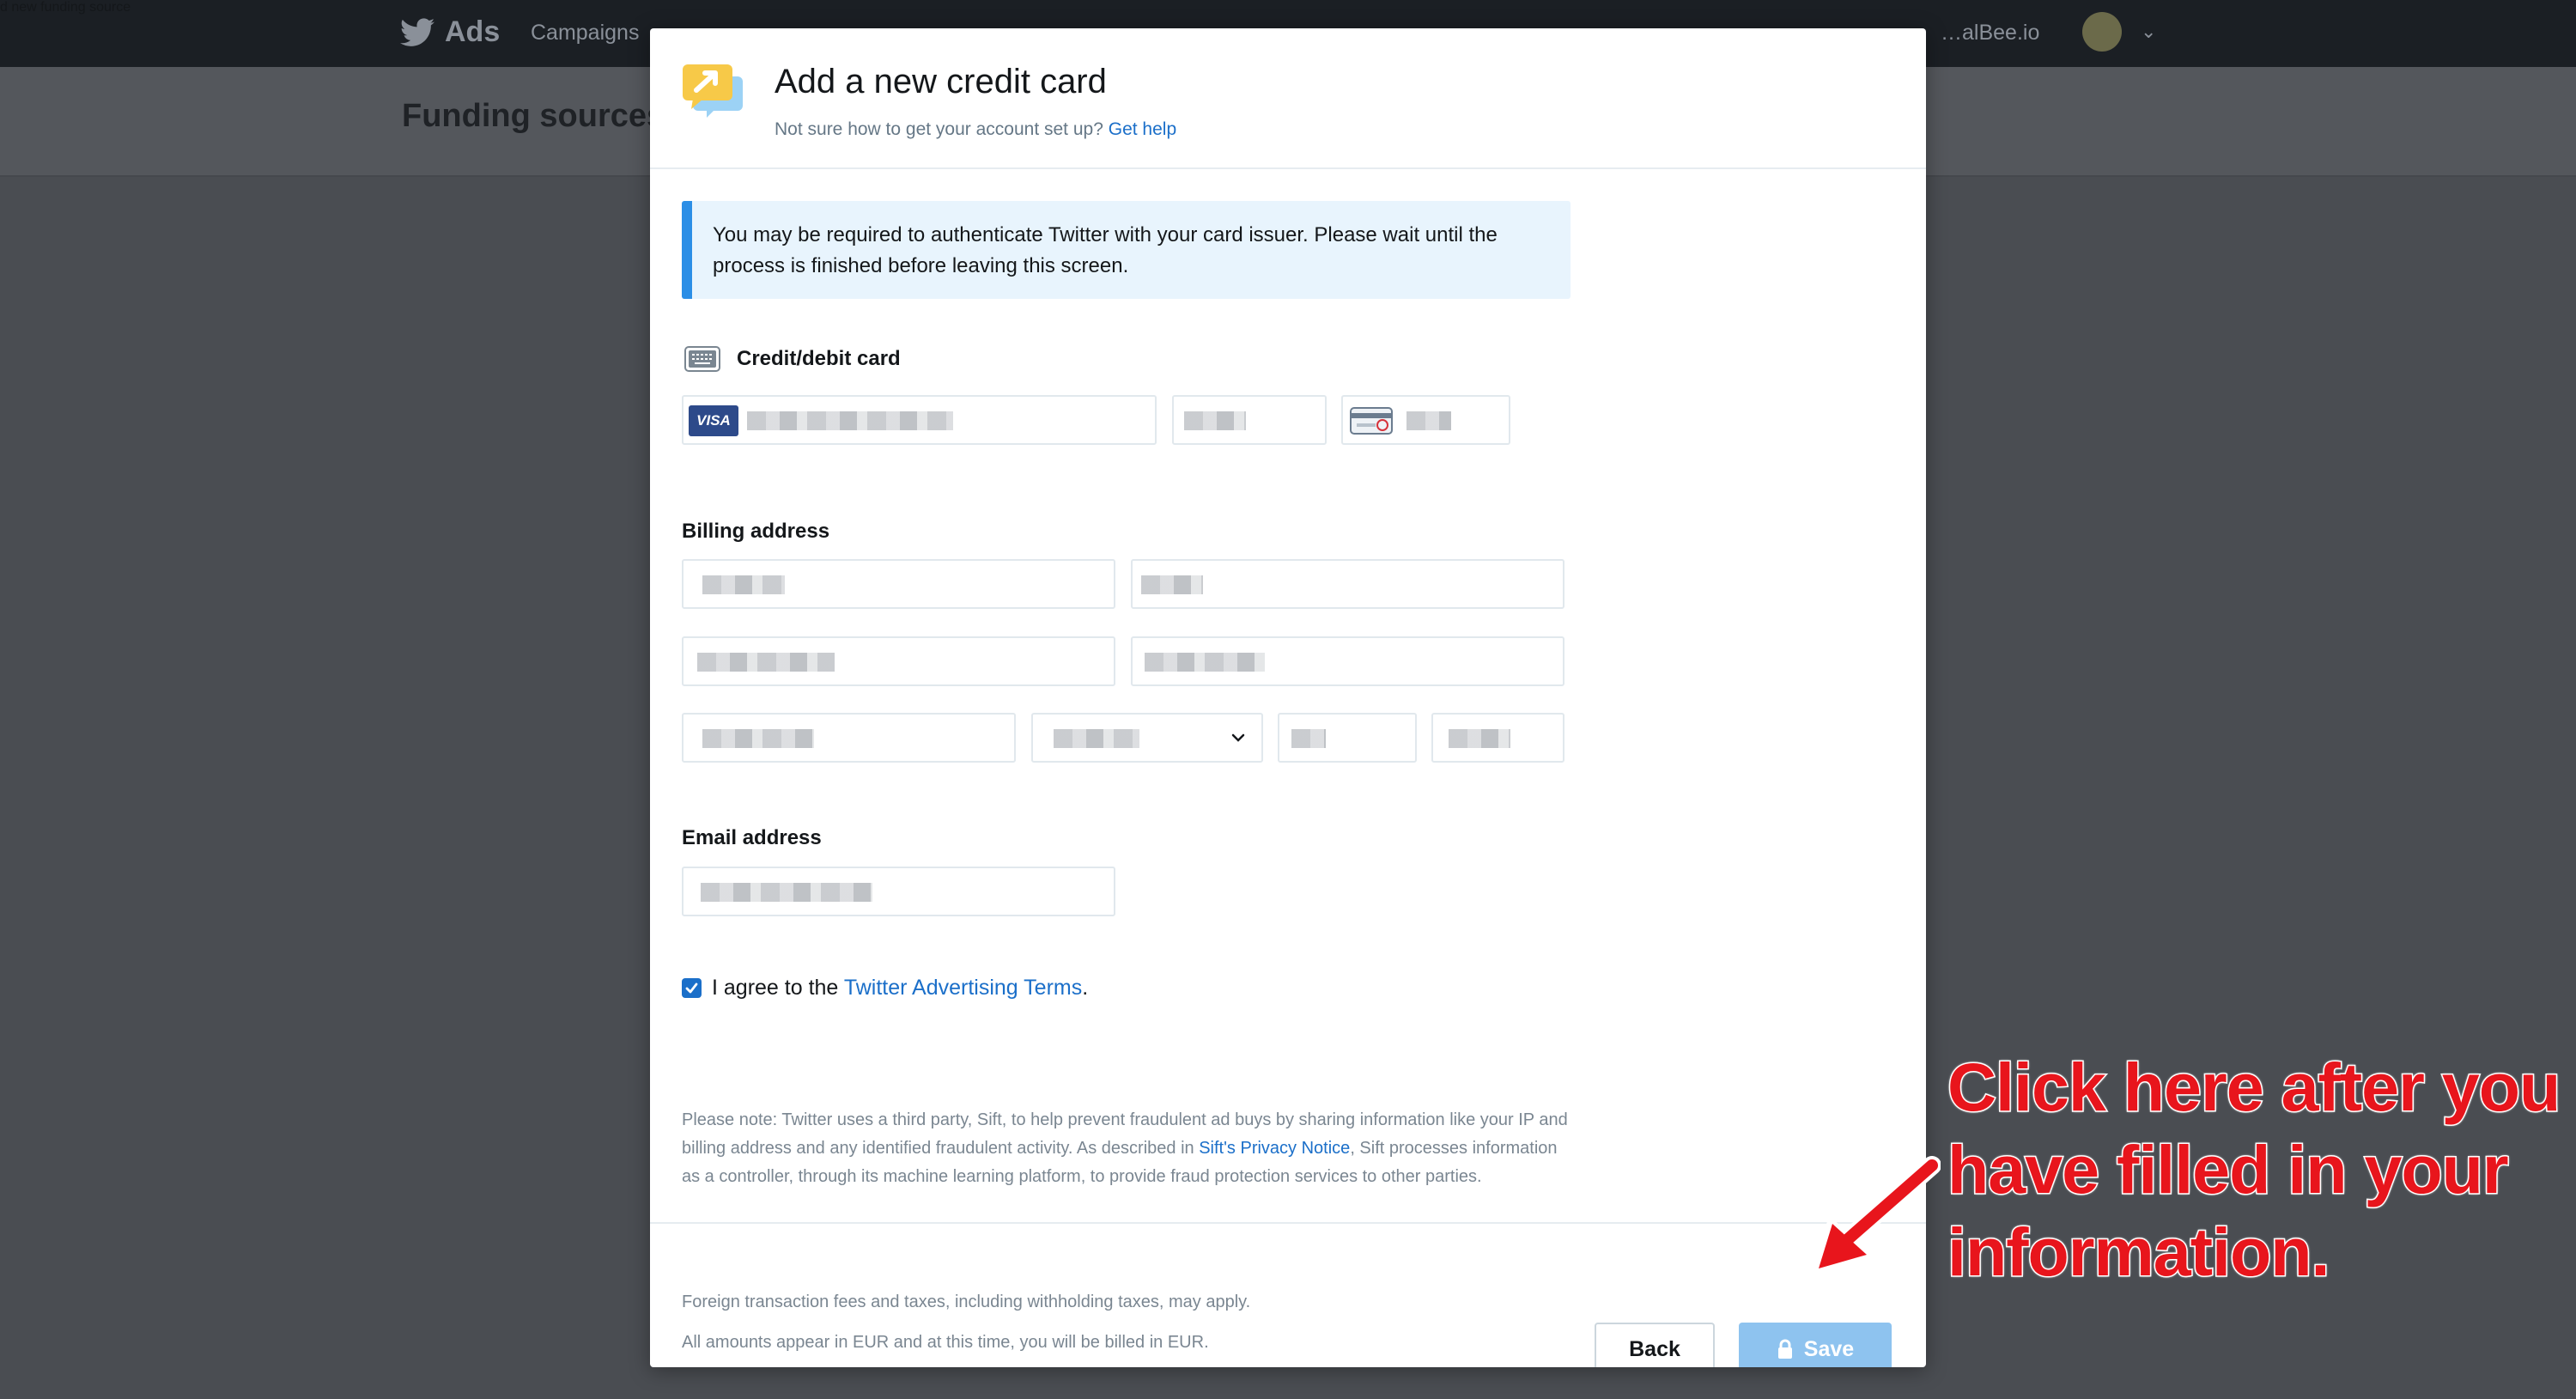 This screenshot has height=1399, width=2576. What do you see at coordinates (1347, 661) in the screenshot?
I see `address-line-2-input` at bounding box center [1347, 661].